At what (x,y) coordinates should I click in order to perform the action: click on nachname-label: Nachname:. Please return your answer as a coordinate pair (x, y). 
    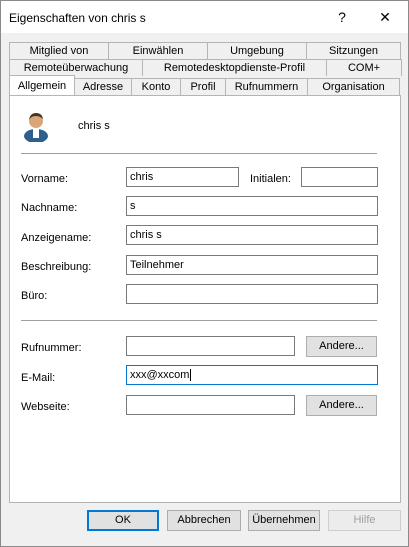
    Looking at the image, I should click on (49, 208).